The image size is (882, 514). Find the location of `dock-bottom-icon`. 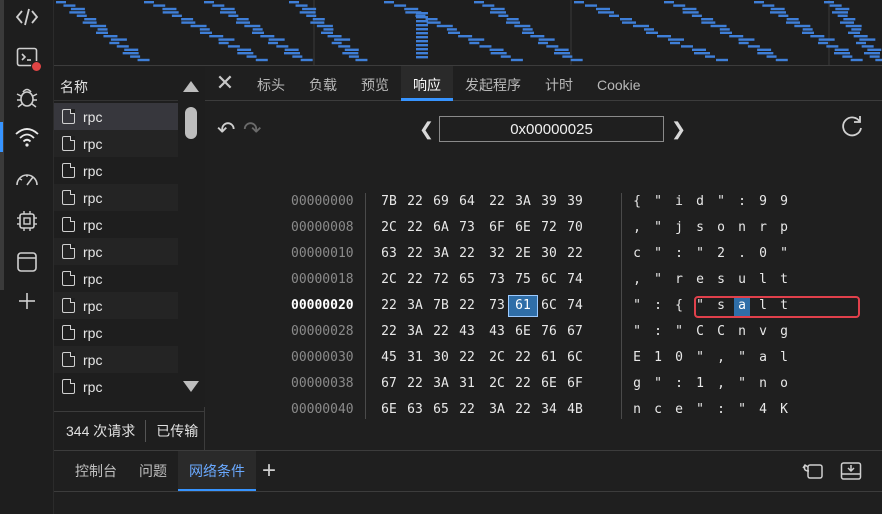

dock-bottom-icon is located at coordinates (851, 471).